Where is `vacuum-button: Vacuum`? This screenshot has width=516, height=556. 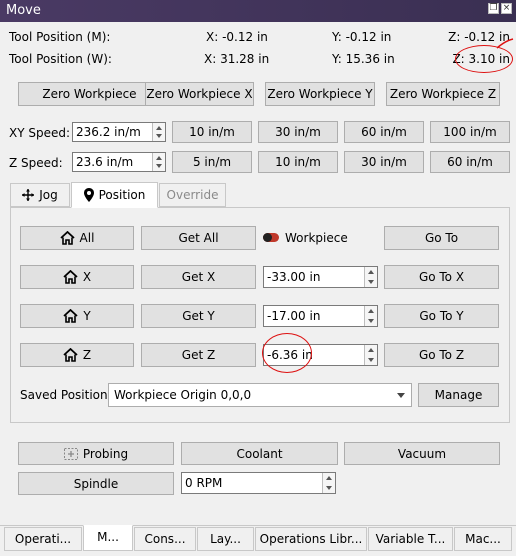
vacuum-button: Vacuum is located at coordinates (422, 453).